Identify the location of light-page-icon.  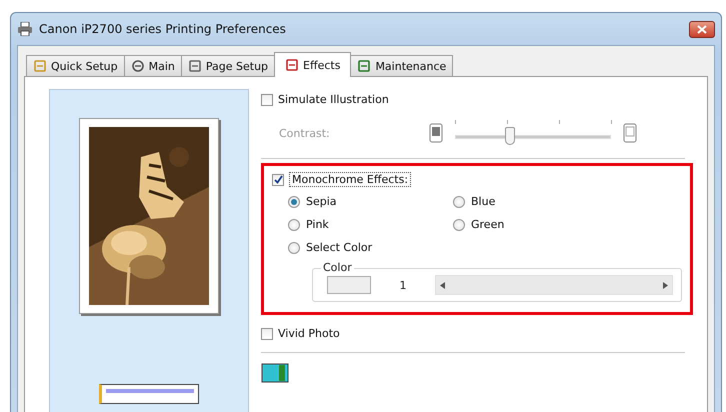
(630, 133).